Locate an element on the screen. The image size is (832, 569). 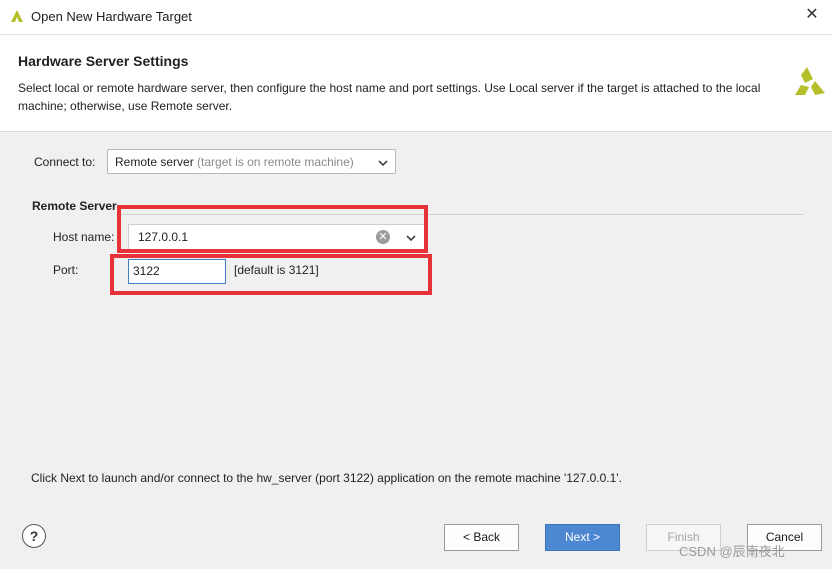
connect-selected: Remote server is located at coordinates (154, 162).